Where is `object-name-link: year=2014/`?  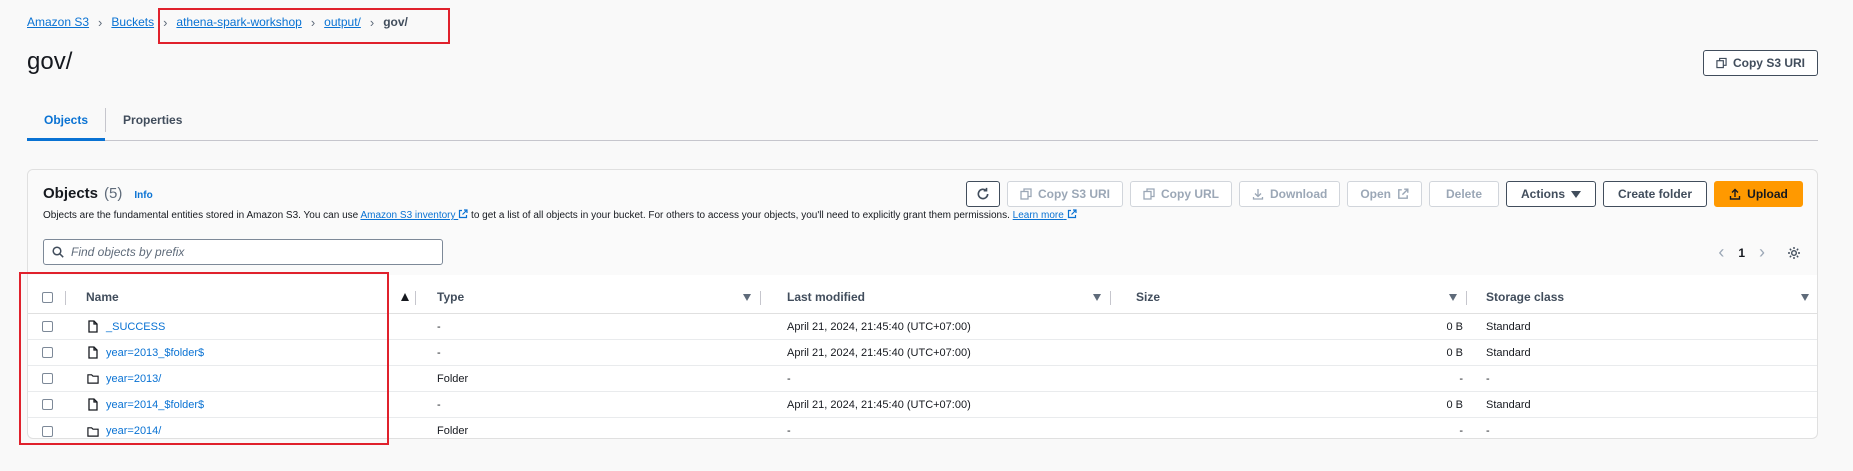 object-name-link: year=2014/ is located at coordinates (133, 431).